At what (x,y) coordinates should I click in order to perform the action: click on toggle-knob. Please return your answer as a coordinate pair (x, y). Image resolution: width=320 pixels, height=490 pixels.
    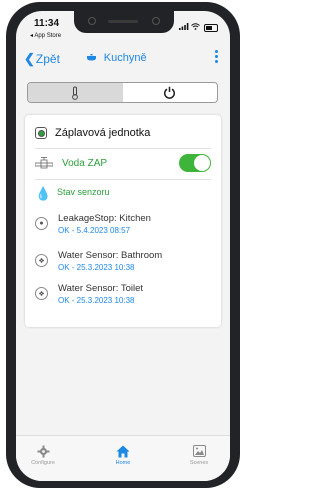
    Looking at the image, I should click on (202, 163).